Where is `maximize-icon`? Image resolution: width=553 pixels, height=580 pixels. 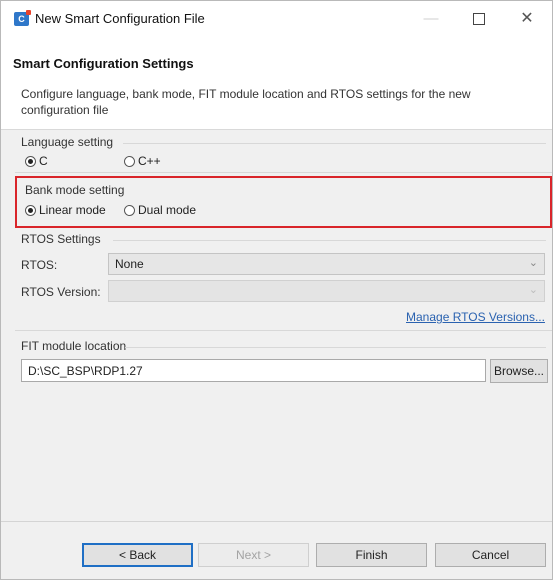
maximize-icon is located at coordinates (479, 19).